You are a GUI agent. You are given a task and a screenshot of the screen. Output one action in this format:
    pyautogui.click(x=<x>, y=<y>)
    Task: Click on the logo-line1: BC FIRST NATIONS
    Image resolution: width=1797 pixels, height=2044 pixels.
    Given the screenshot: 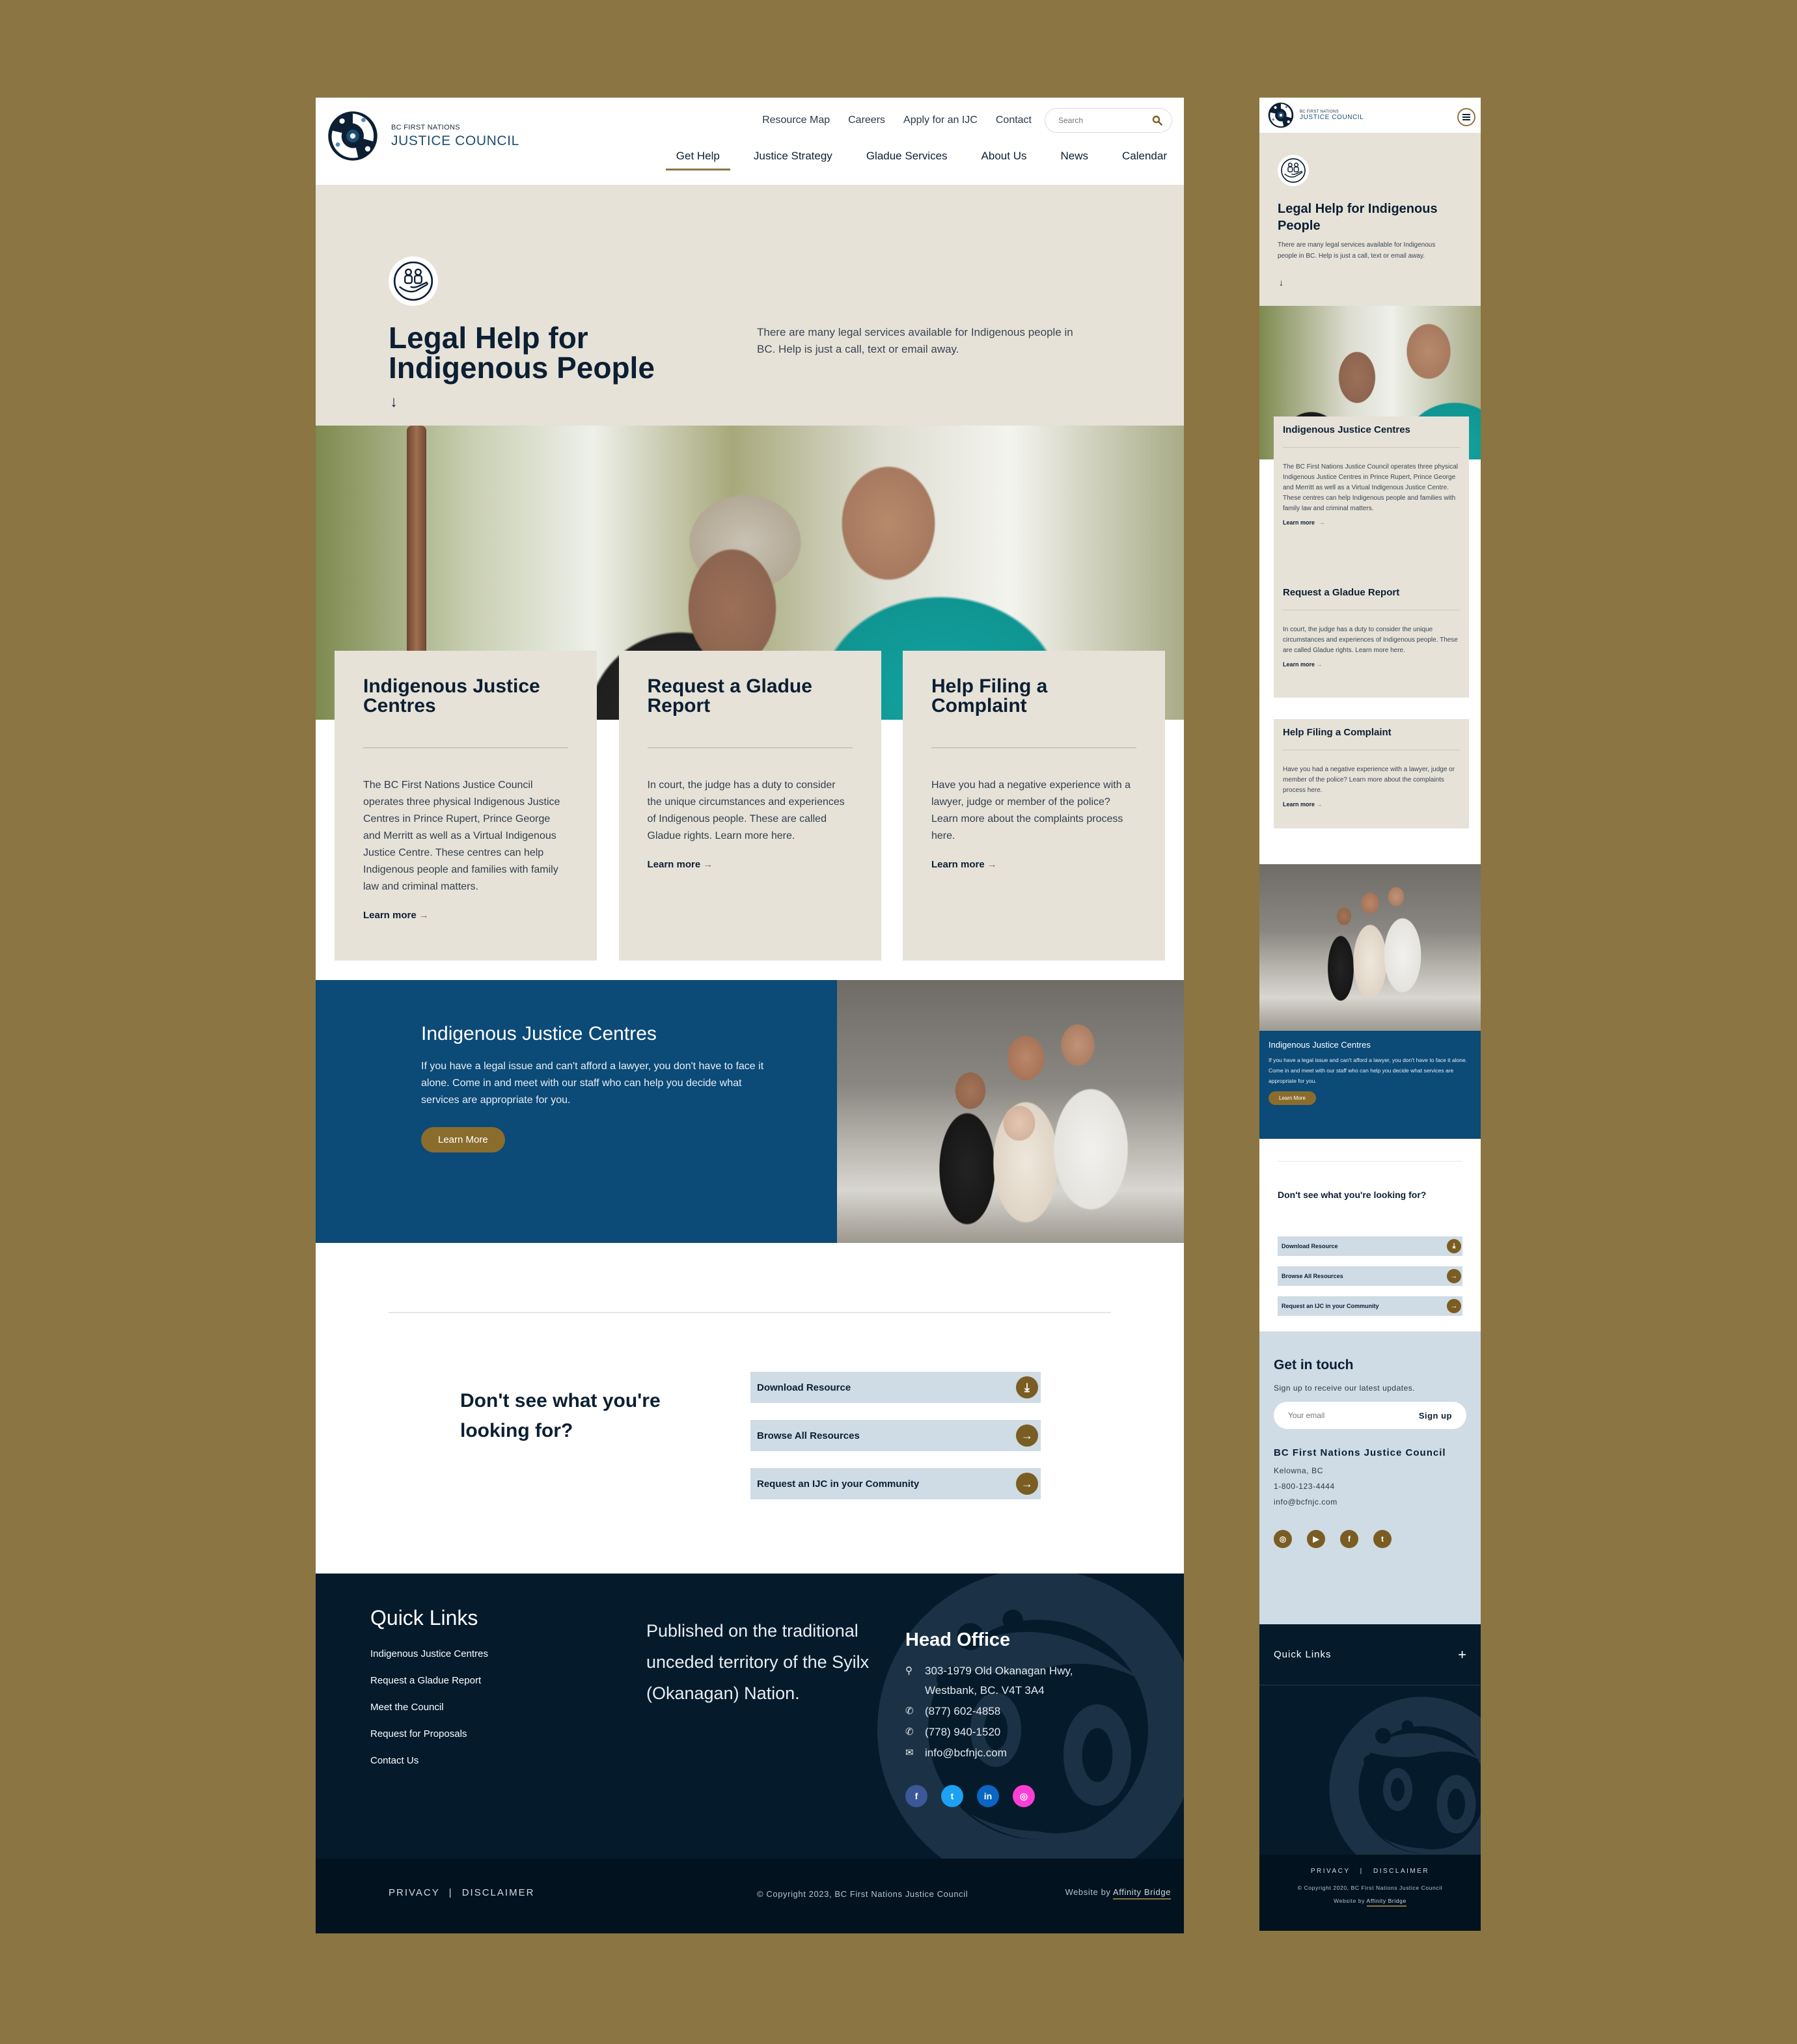 What is the action you would take?
    pyautogui.click(x=425, y=128)
    